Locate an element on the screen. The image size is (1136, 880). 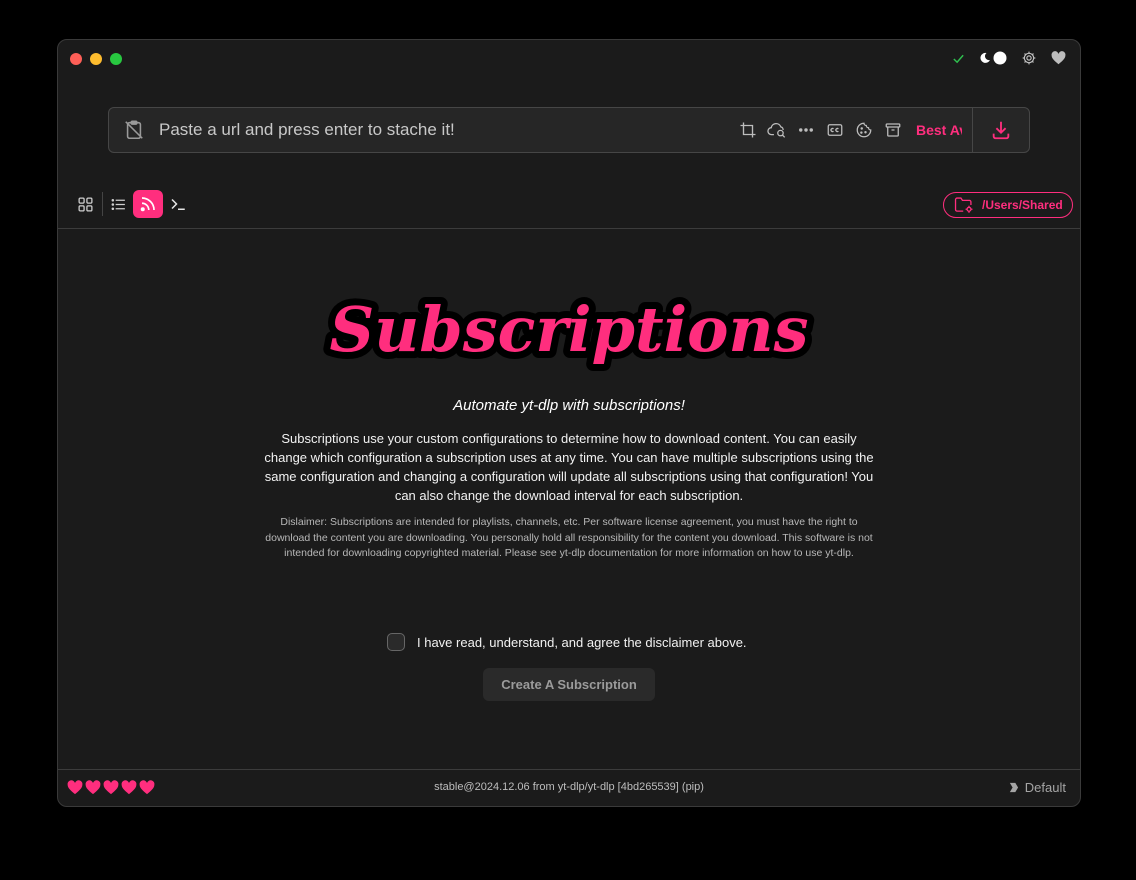
tagline: Automate yt-dlp with subscriptions! is located at coordinates (569, 405).